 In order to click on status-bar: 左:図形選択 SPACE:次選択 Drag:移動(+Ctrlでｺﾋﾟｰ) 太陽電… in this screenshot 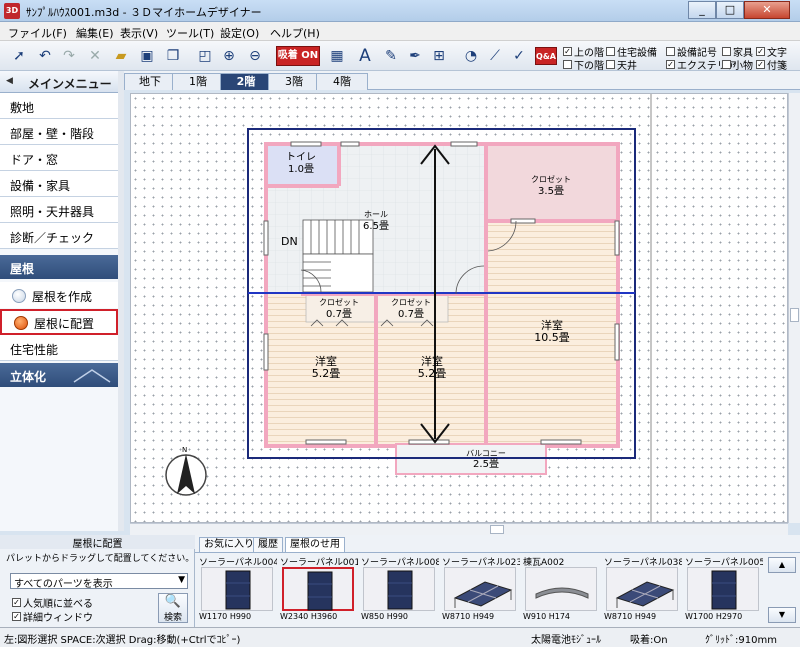, I will do `click(400, 637)`.